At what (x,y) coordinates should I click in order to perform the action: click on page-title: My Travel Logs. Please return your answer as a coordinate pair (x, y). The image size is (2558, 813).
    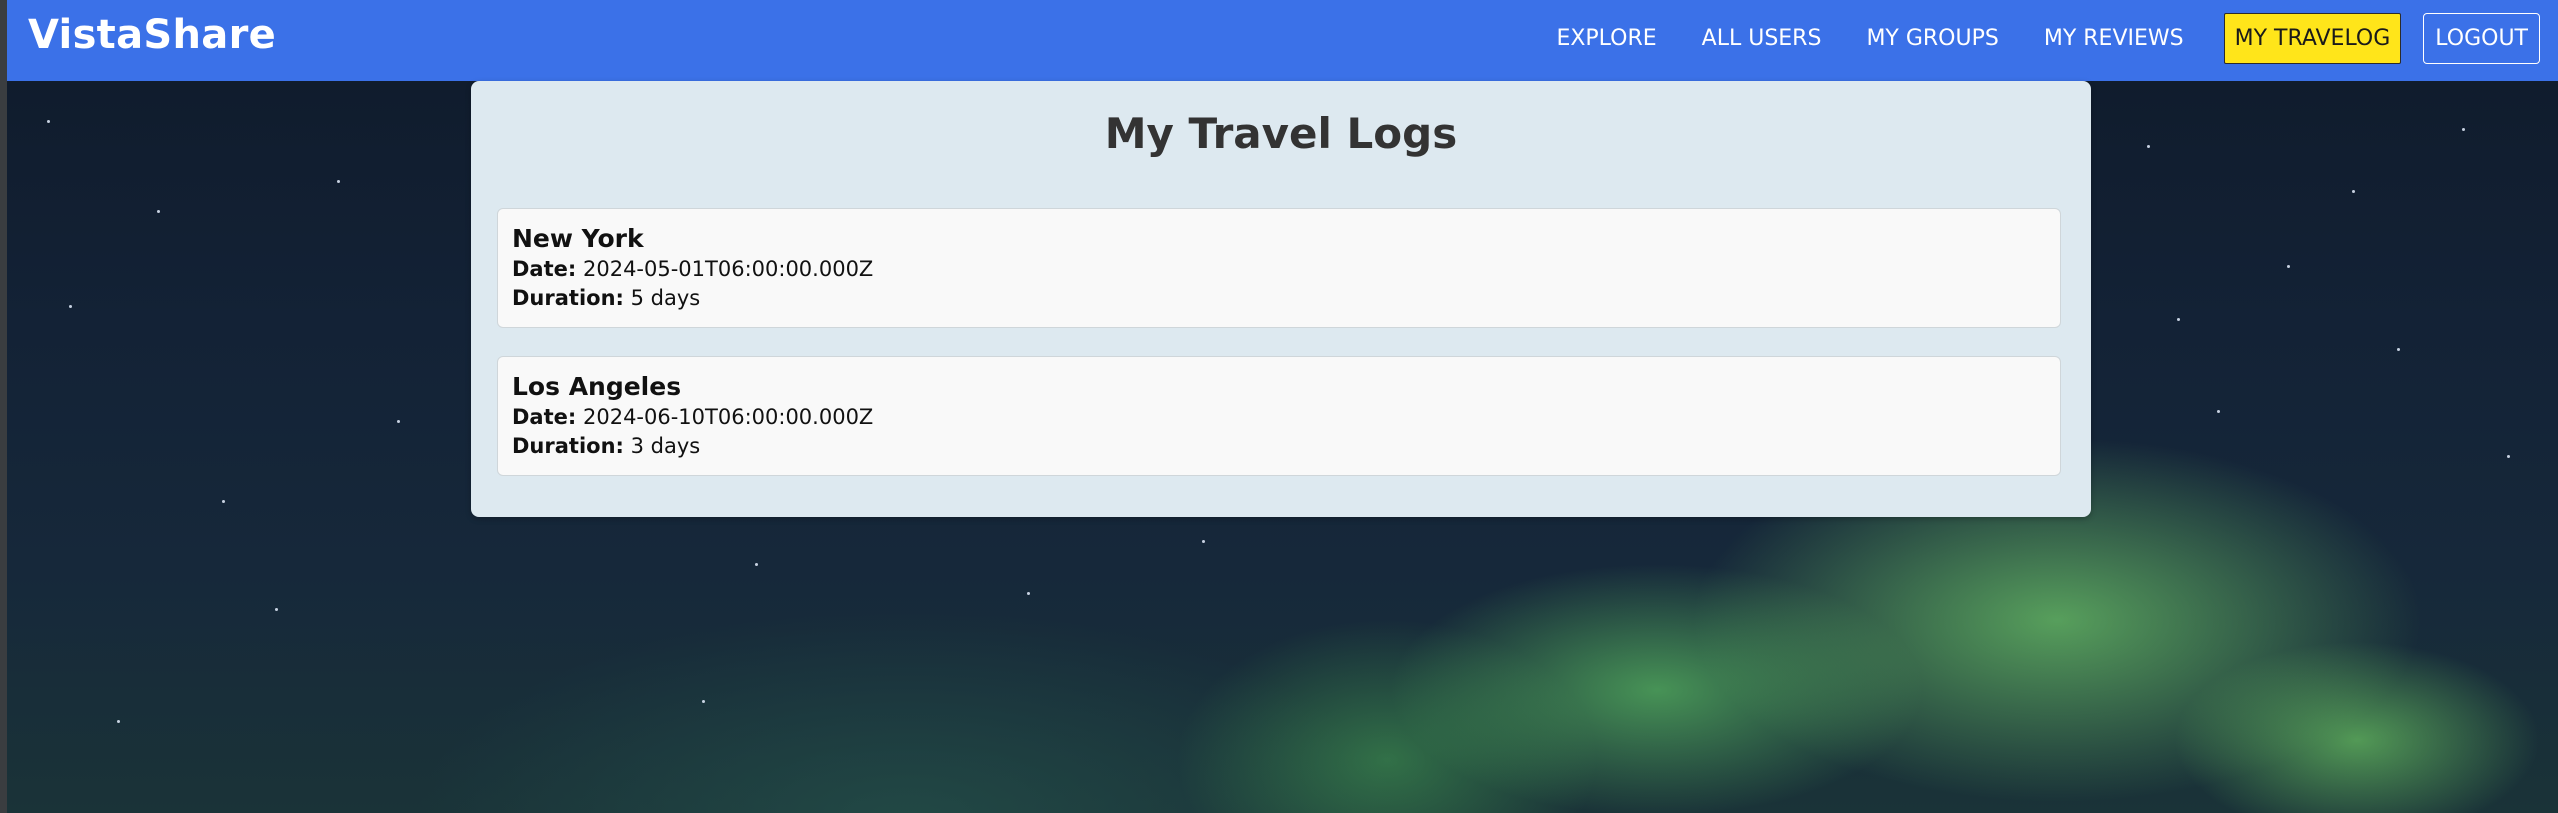
    Looking at the image, I should click on (1281, 133).